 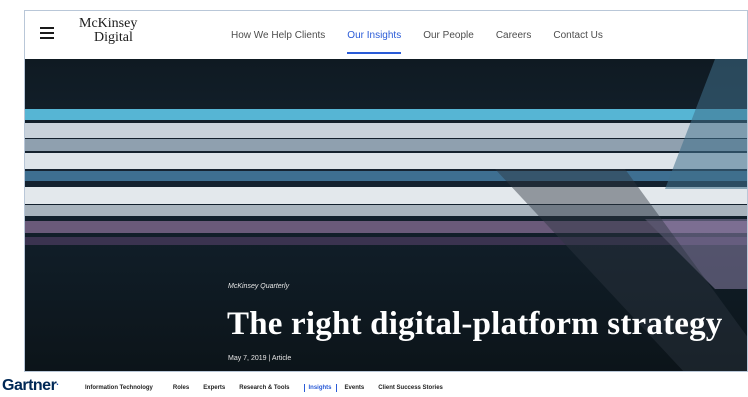 What do you see at coordinates (214, 388) in the screenshot?
I see `gartner-nav-experts: Experts` at bounding box center [214, 388].